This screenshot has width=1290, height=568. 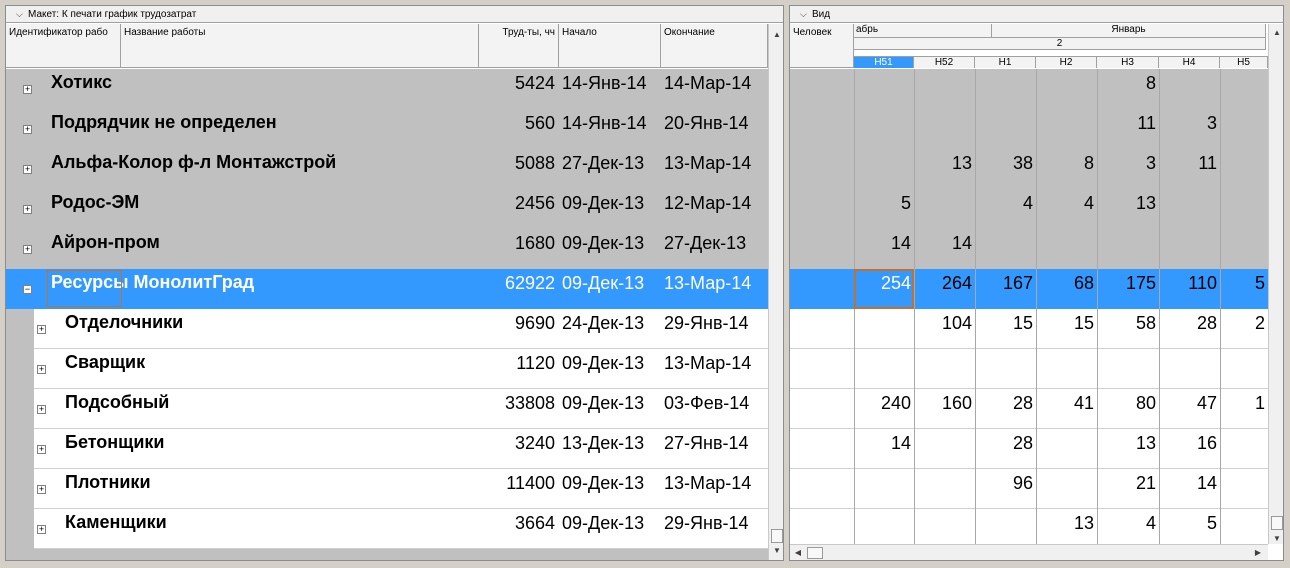 What do you see at coordinates (1244, 329) in the screenshot?
I see `hours-cell: 2` at bounding box center [1244, 329].